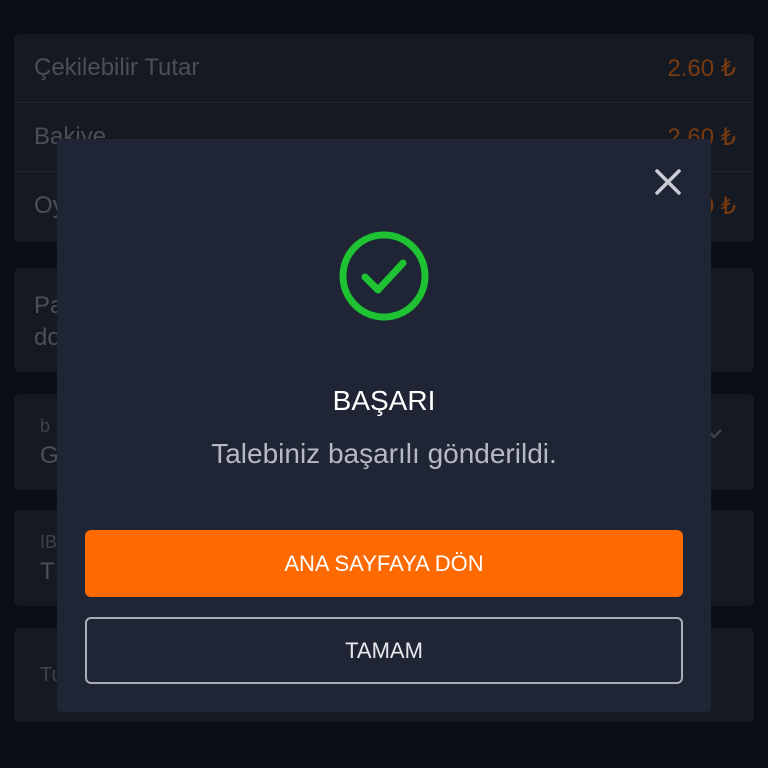 This screenshot has height=768, width=768. What do you see at coordinates (384, 400) in the screenshot?
I see `modal-title: BAŞARI` at bounding box center [384, 400].